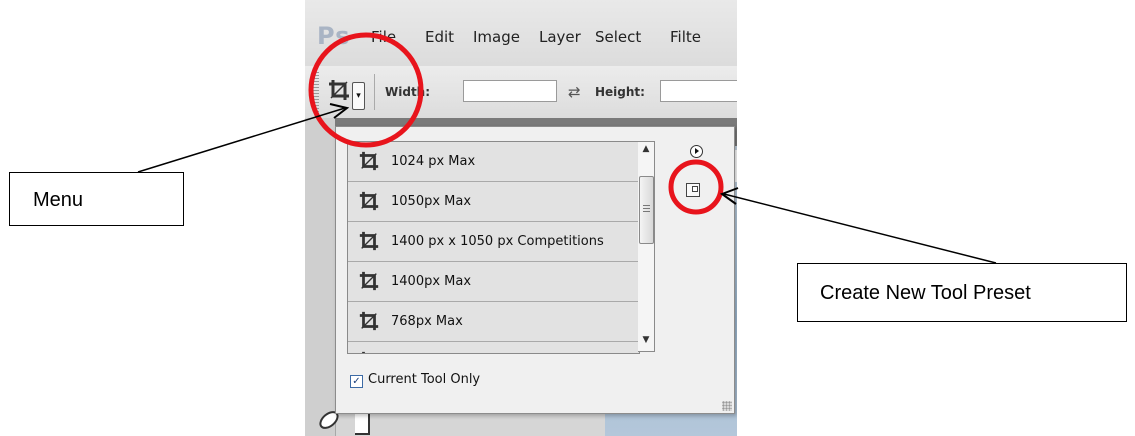 This screenshot has height=436, width=1135. Describe the element at coordinates (316, 92) in the screenshot. I see `options-bar-grip` at that location.